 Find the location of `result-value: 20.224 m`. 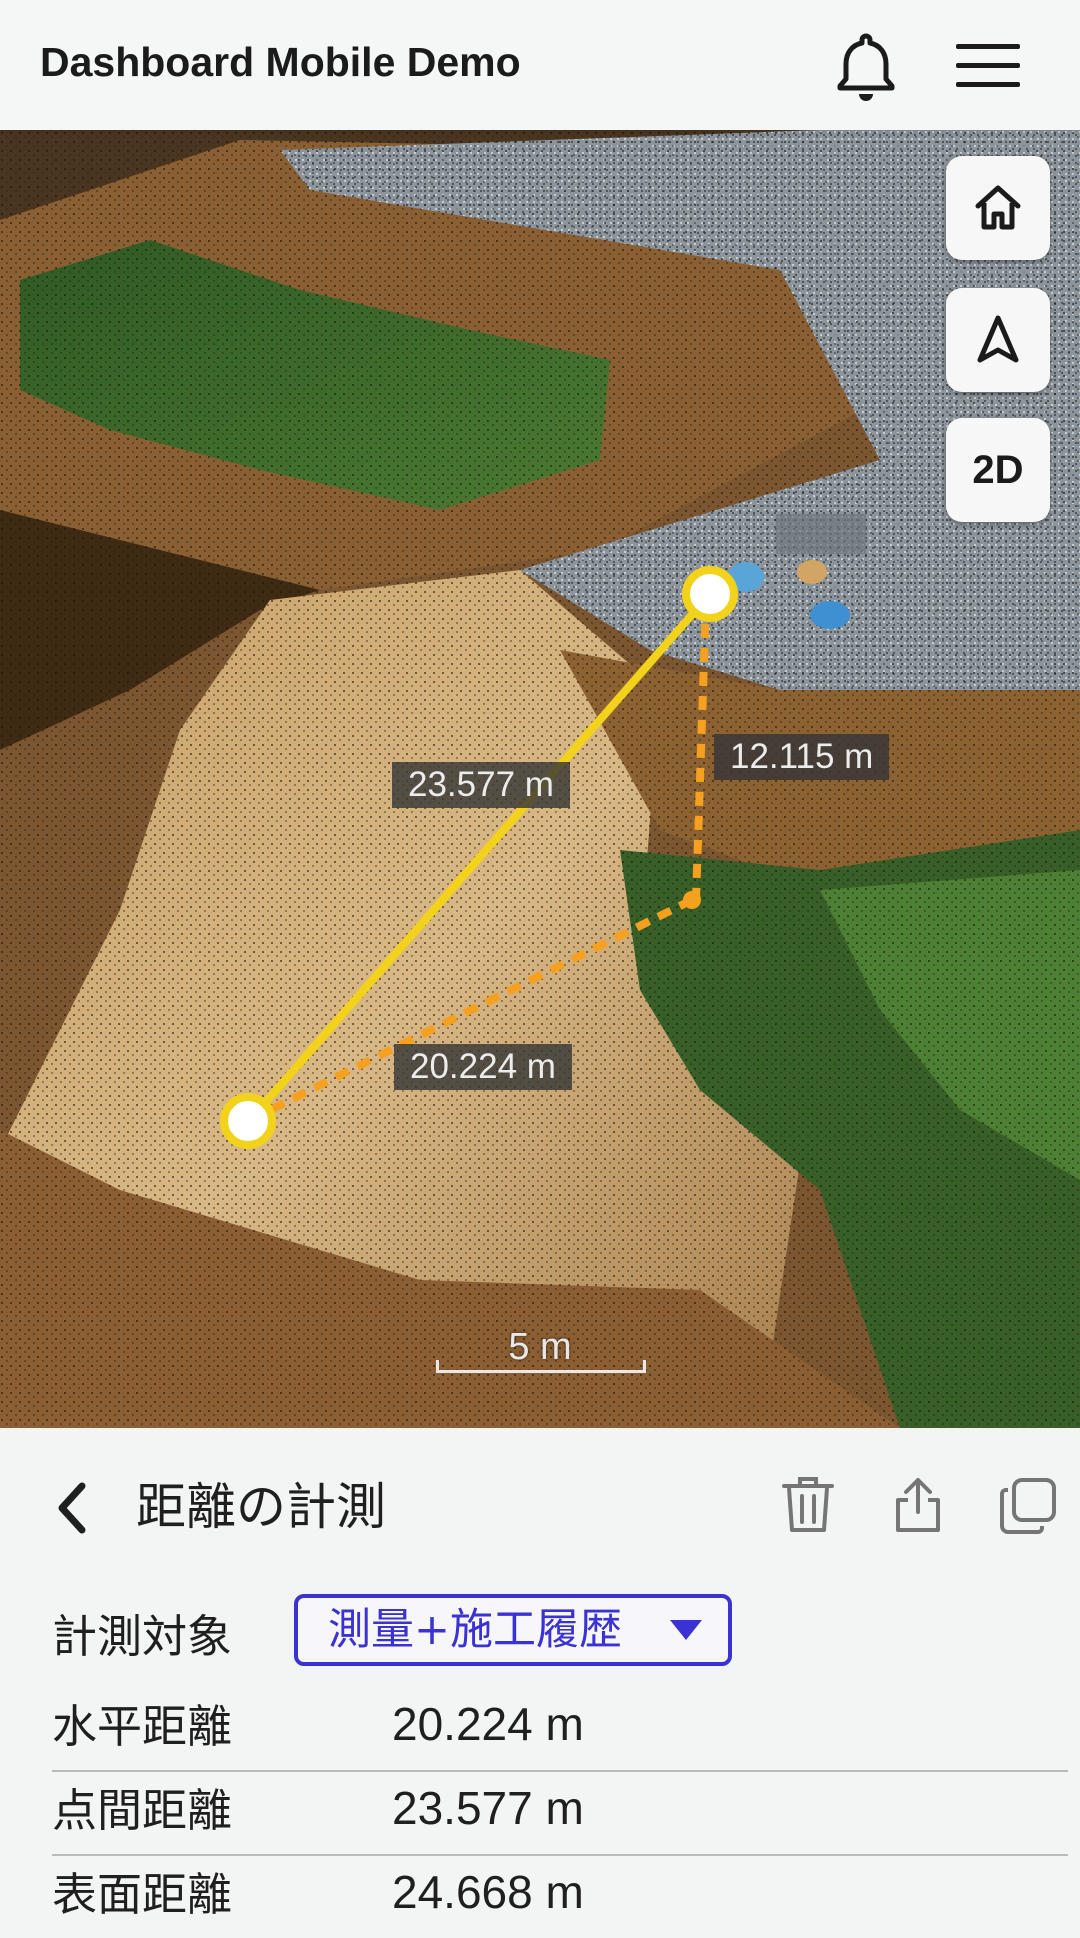

result-value: 20.224 m is located at coordinates (488, 1724).